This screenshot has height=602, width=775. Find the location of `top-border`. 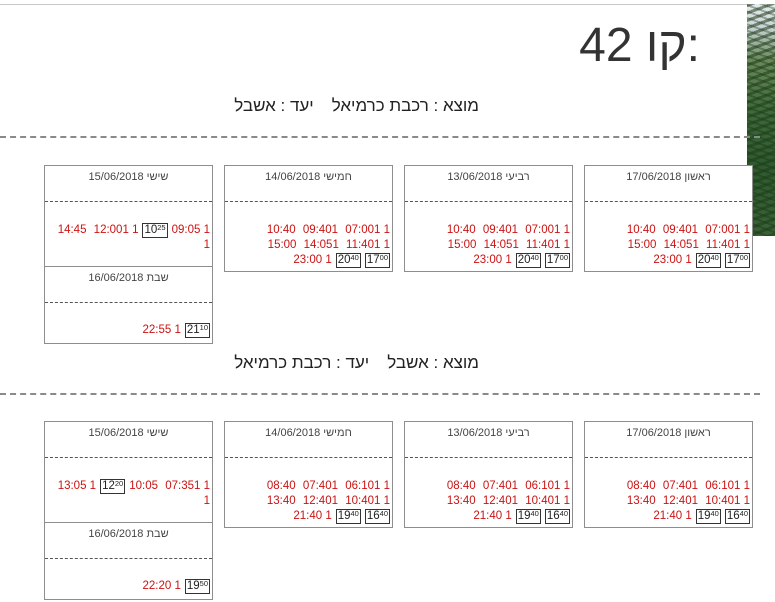

top-border is located at coordinates (373, 4).